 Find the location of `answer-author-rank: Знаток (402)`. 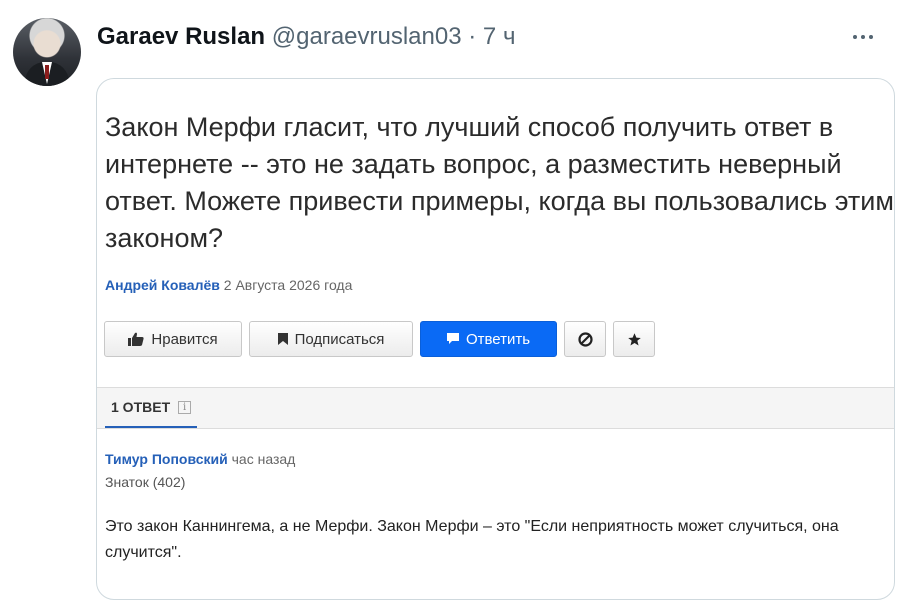

answer-author-rank: Знаток (402) is located at coordinates (145, 482).